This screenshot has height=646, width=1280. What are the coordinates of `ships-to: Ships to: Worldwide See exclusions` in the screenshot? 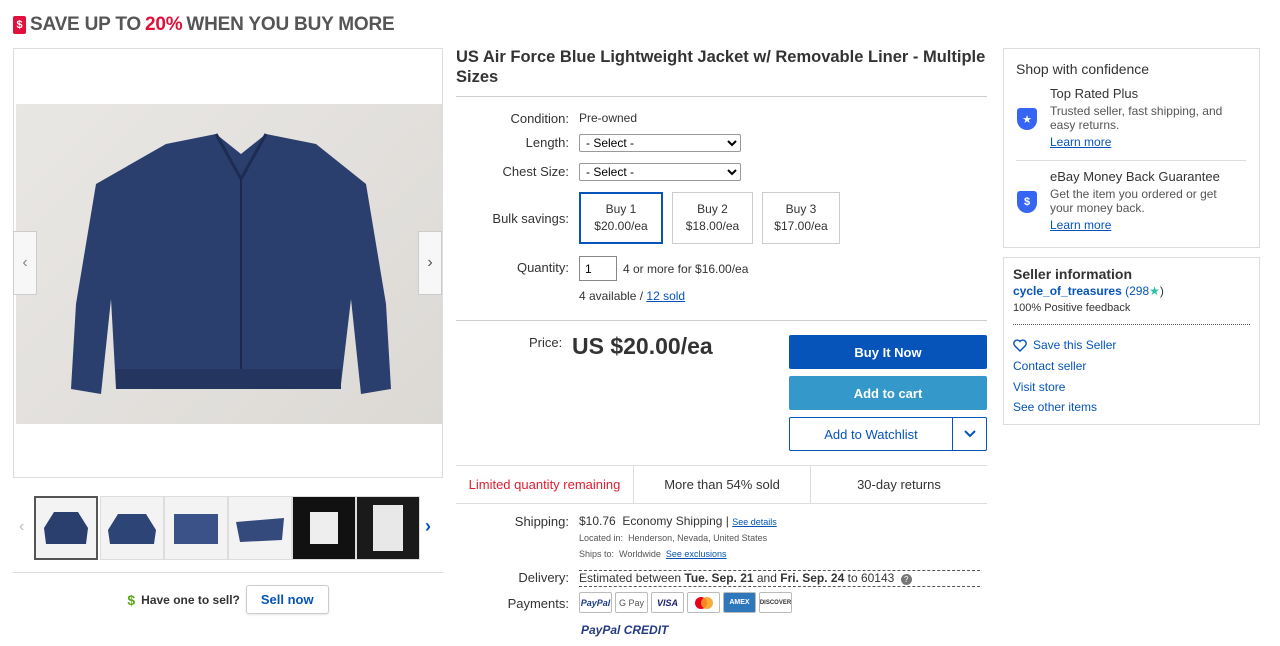 It's located at (652, 554).